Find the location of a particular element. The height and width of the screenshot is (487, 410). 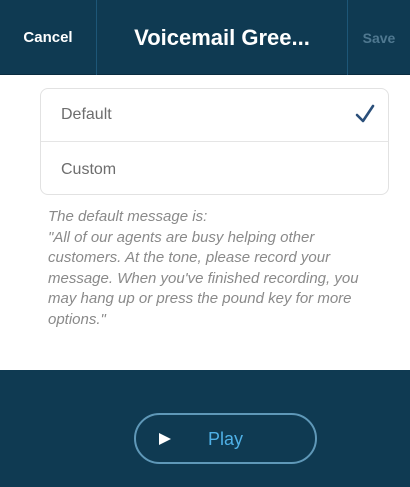

option-default-label: Default is located at coordinates (86, 114).